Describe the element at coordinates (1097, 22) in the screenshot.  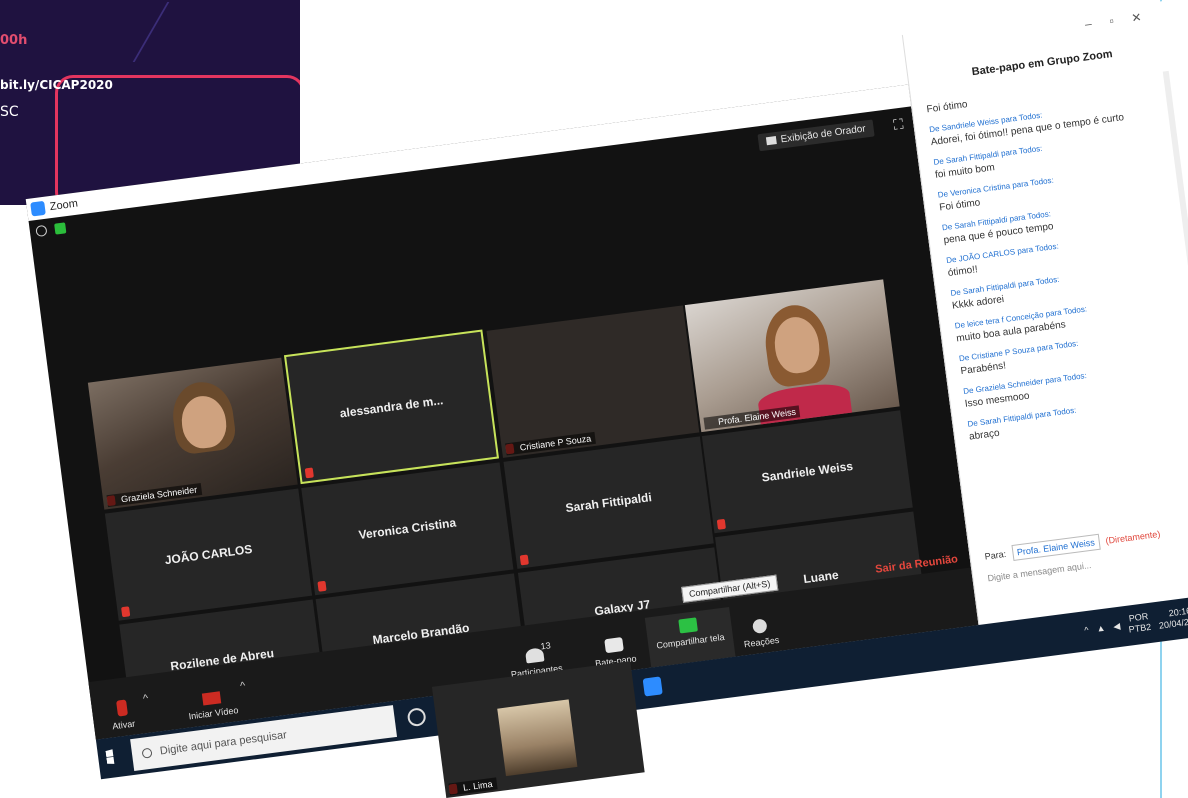
I see `minimize-icon: –` at that location.